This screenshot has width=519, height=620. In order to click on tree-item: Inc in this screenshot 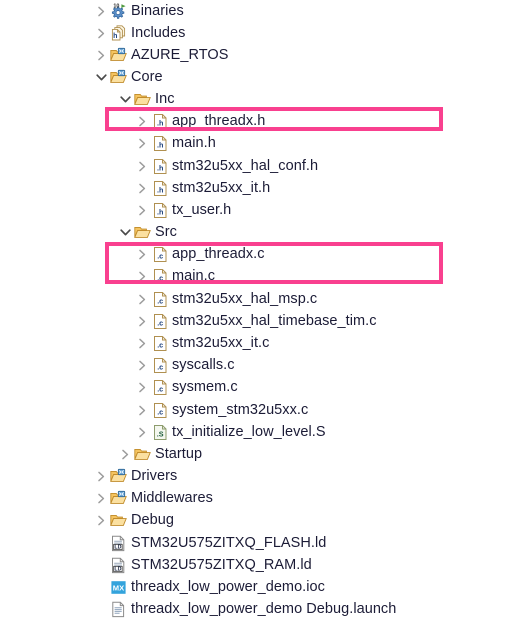, I will do `click(259, 99)`.